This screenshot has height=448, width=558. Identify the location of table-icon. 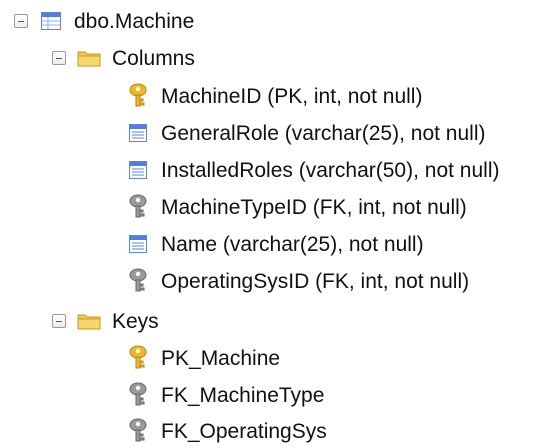
(51, 21).